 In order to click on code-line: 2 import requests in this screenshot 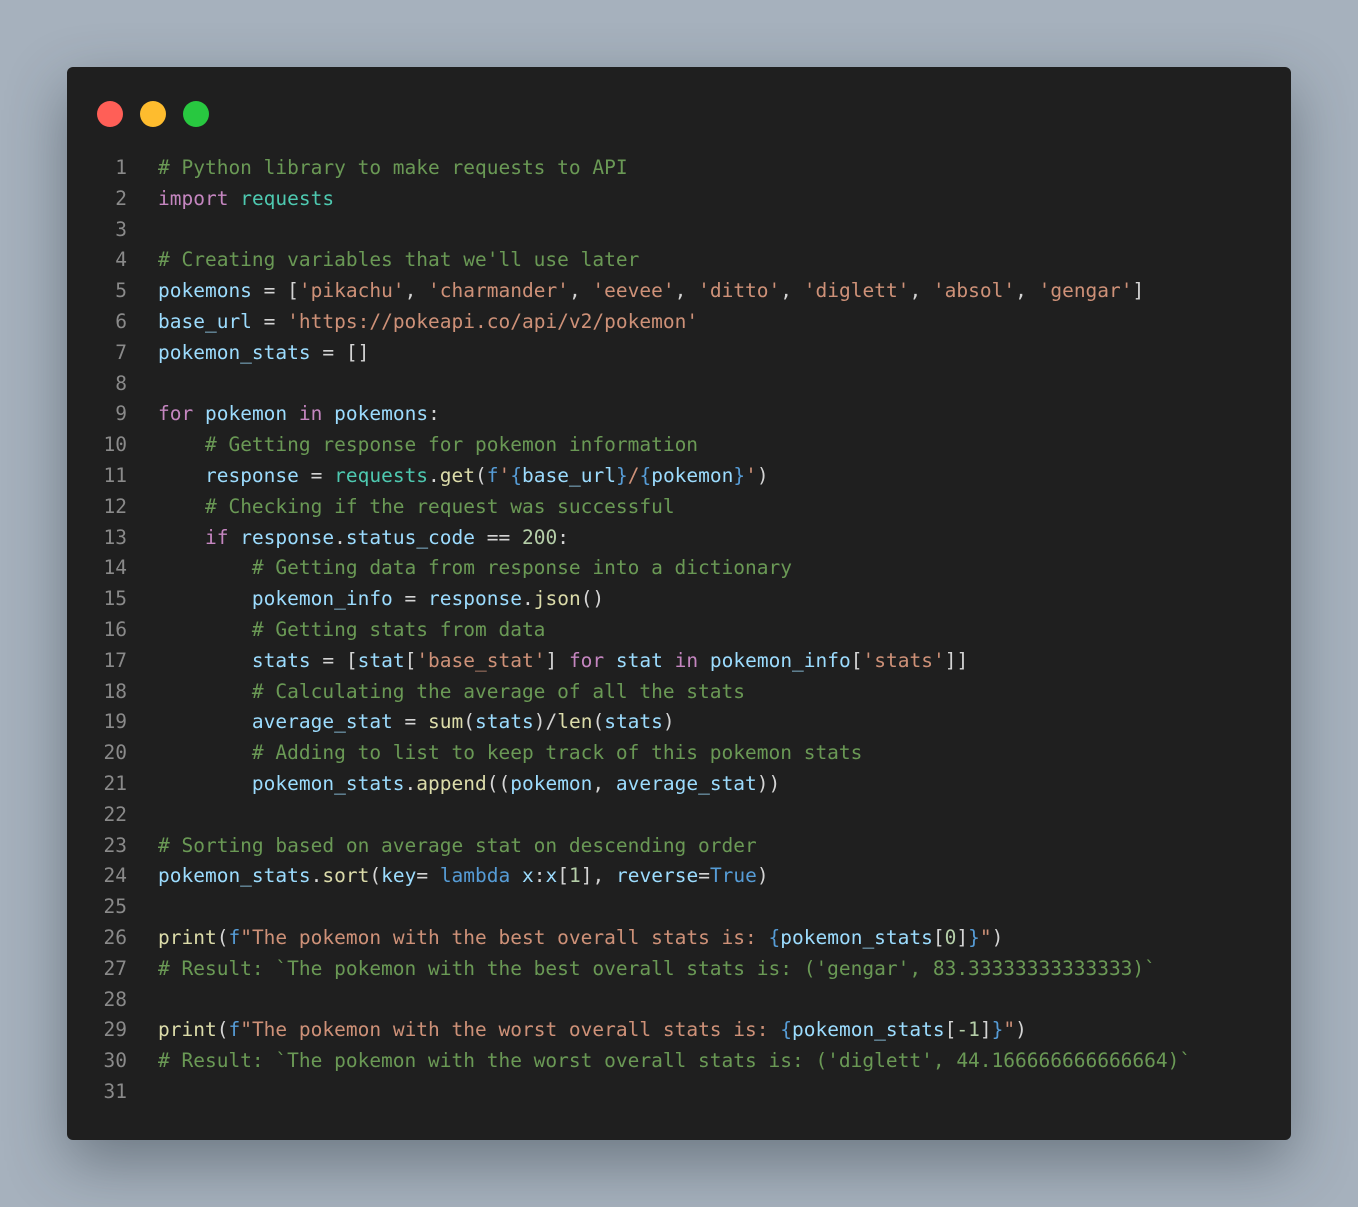, I will do `click(679, 199)`.